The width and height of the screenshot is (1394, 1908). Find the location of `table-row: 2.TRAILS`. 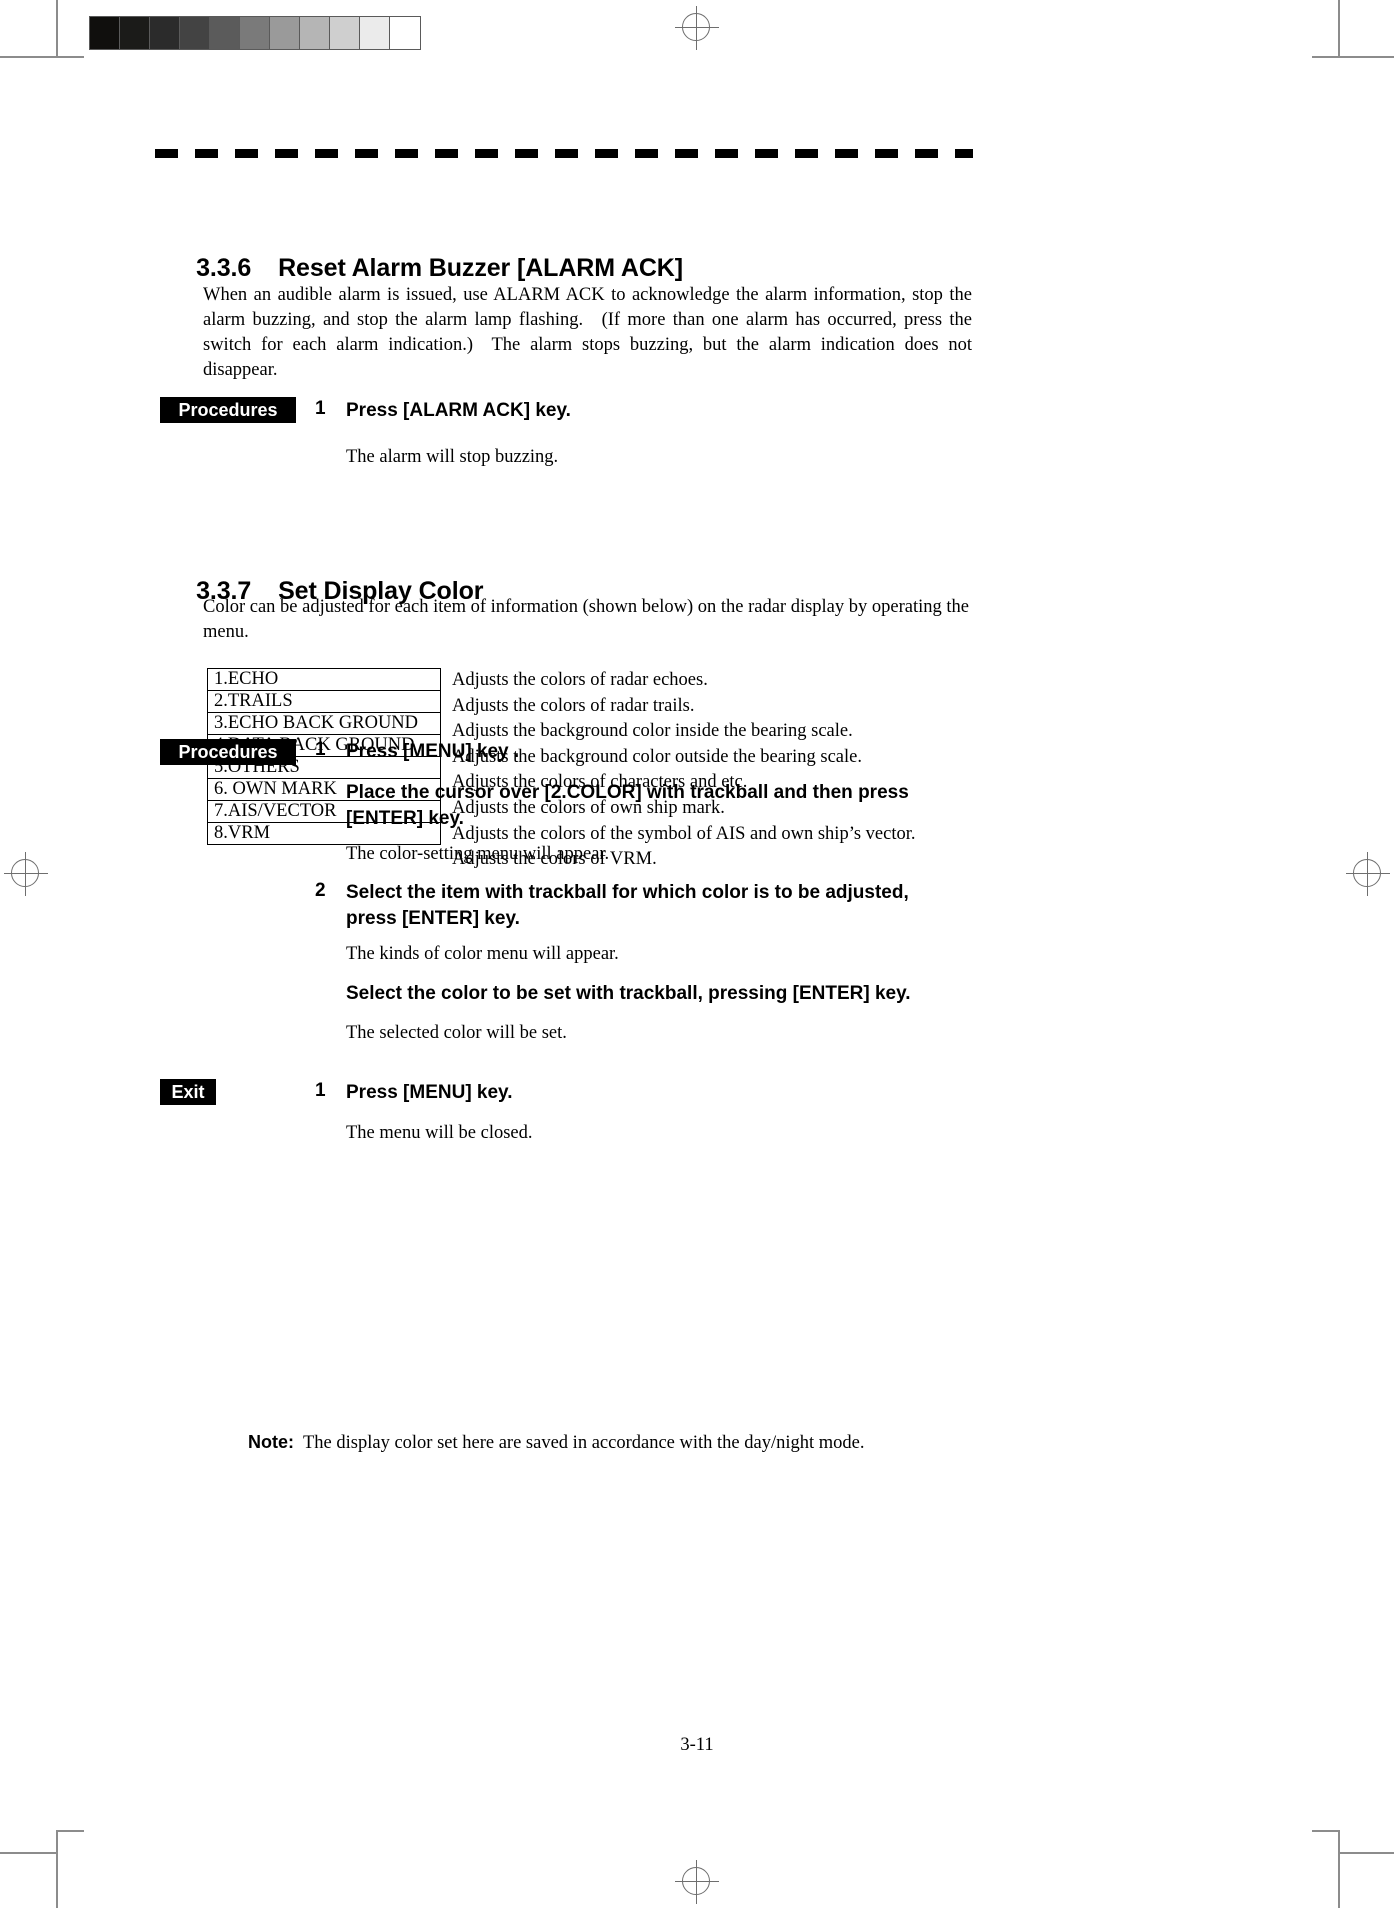

table-row: 2.TRAILS is located at coordinates (324, 701).